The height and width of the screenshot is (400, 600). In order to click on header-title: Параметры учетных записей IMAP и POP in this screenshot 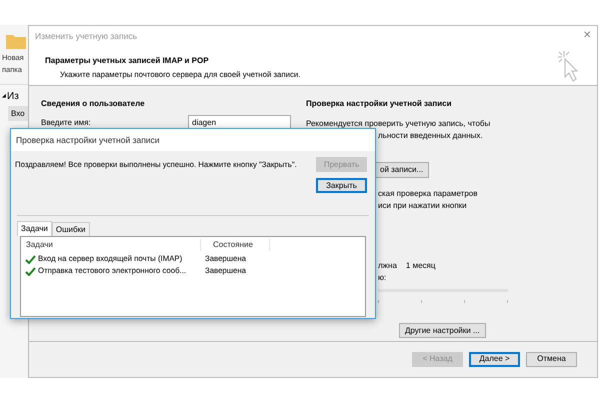, I will do `click(127, 60)`.